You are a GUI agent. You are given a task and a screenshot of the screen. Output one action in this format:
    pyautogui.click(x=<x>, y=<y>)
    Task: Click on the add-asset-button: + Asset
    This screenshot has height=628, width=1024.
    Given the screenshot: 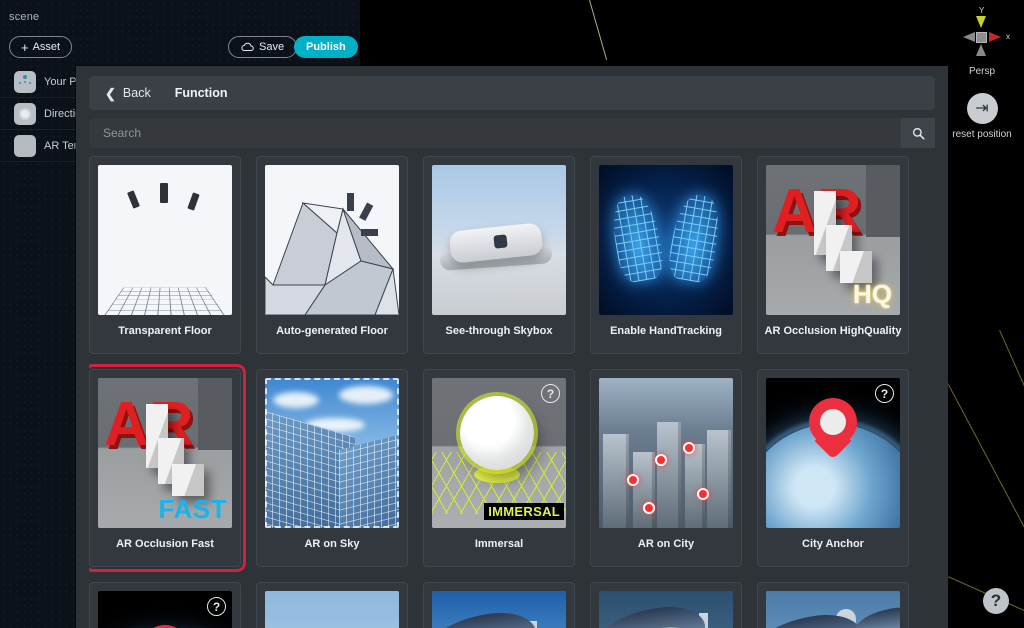 What is the action you would take?
    pyautogui.click(x=41, y=47)
    